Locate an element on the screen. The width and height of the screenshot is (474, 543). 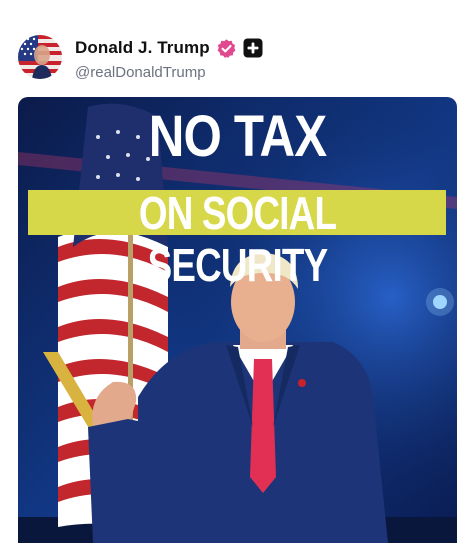
author-name-row: Donald J. Trump is located at coordinates (169, 48).